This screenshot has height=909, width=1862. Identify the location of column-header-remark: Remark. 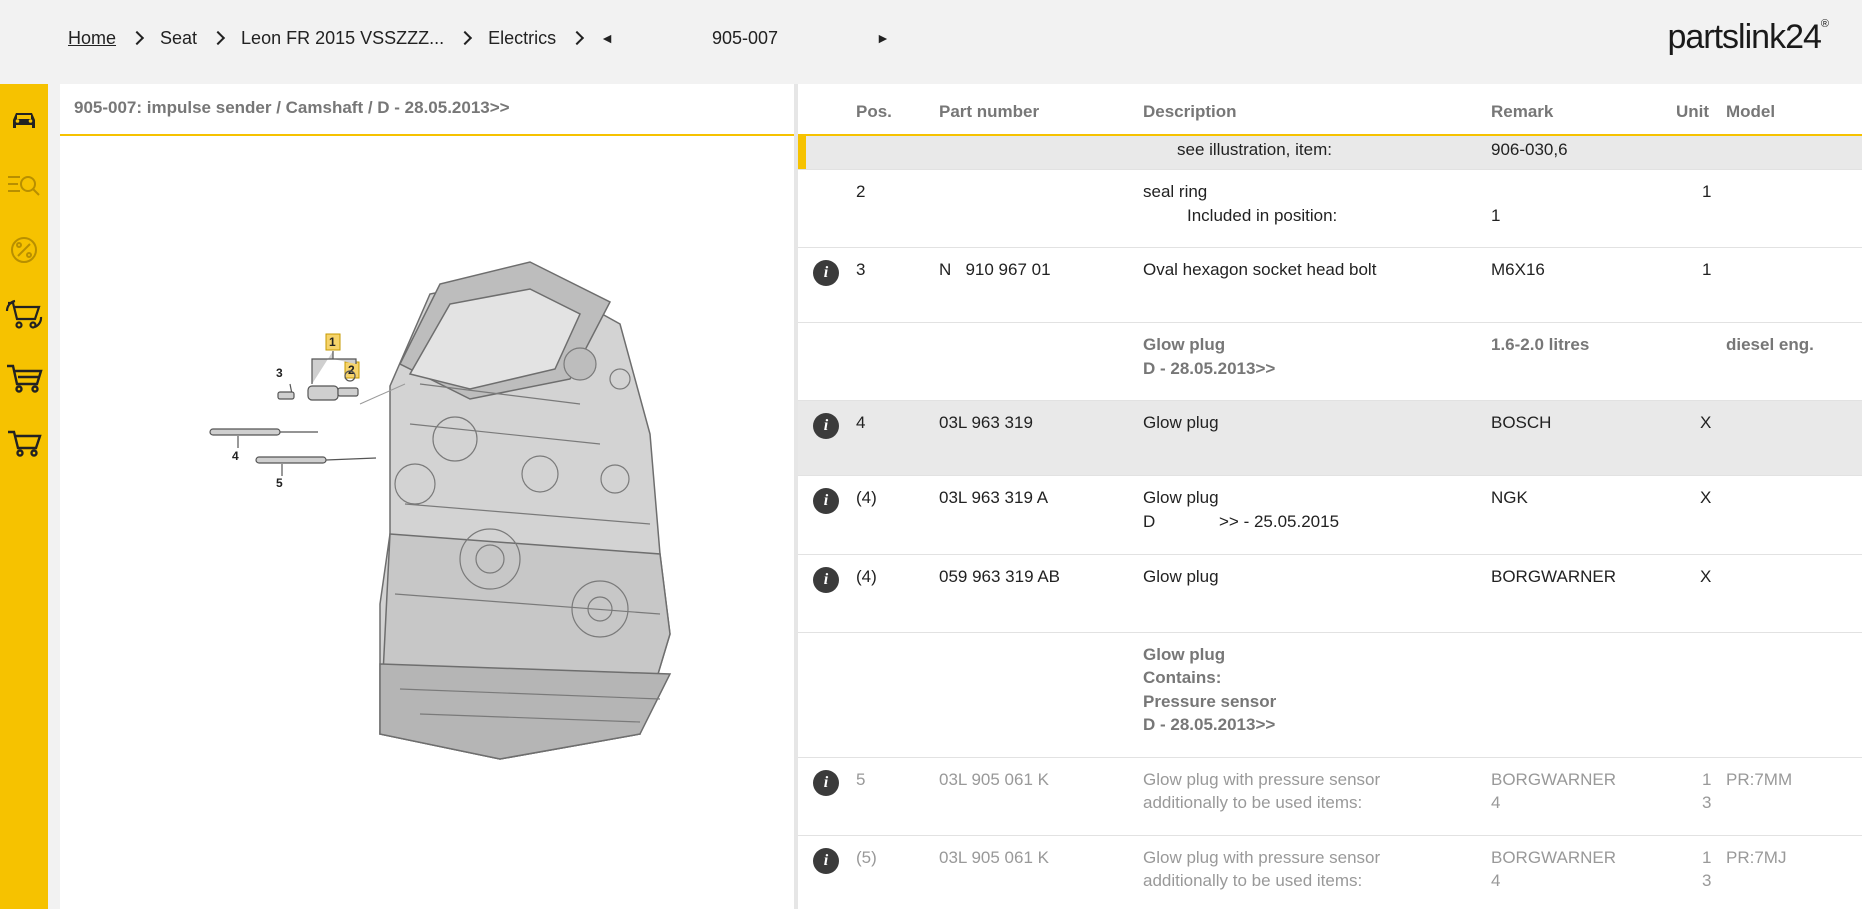
(1522, 112).